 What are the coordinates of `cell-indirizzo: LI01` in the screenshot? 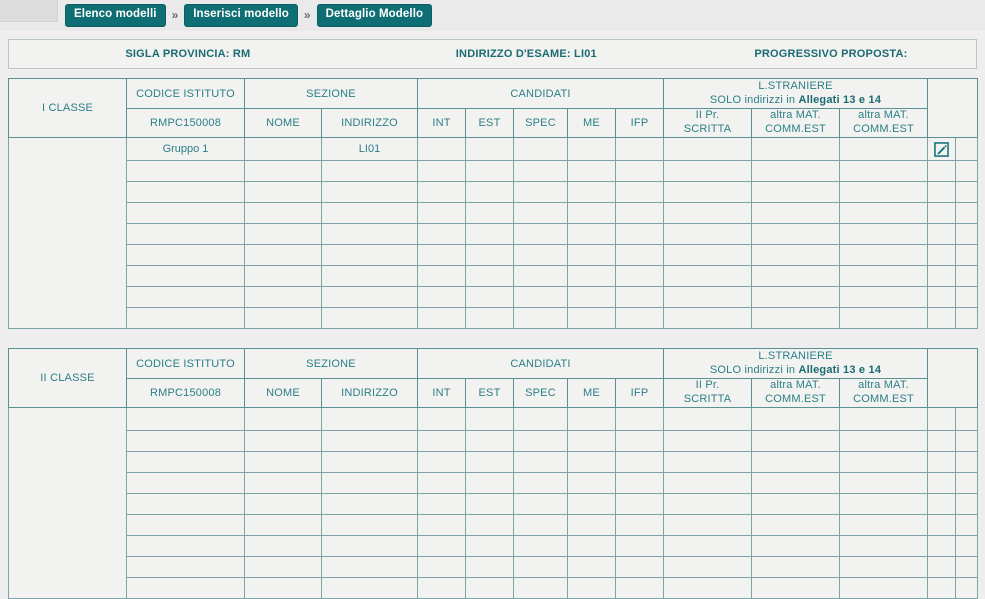 It's located at (369, 149).